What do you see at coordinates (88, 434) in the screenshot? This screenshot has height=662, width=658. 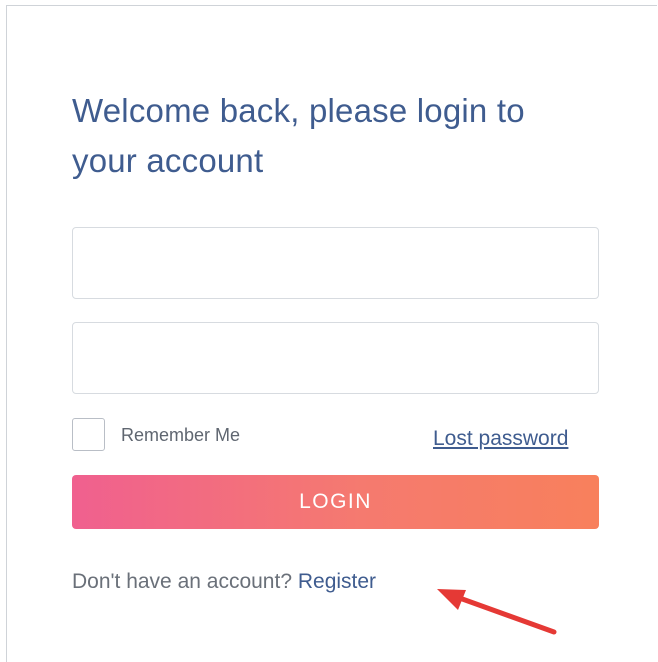 I see `remember-me-checkbox` at bounding box center [88, 434].